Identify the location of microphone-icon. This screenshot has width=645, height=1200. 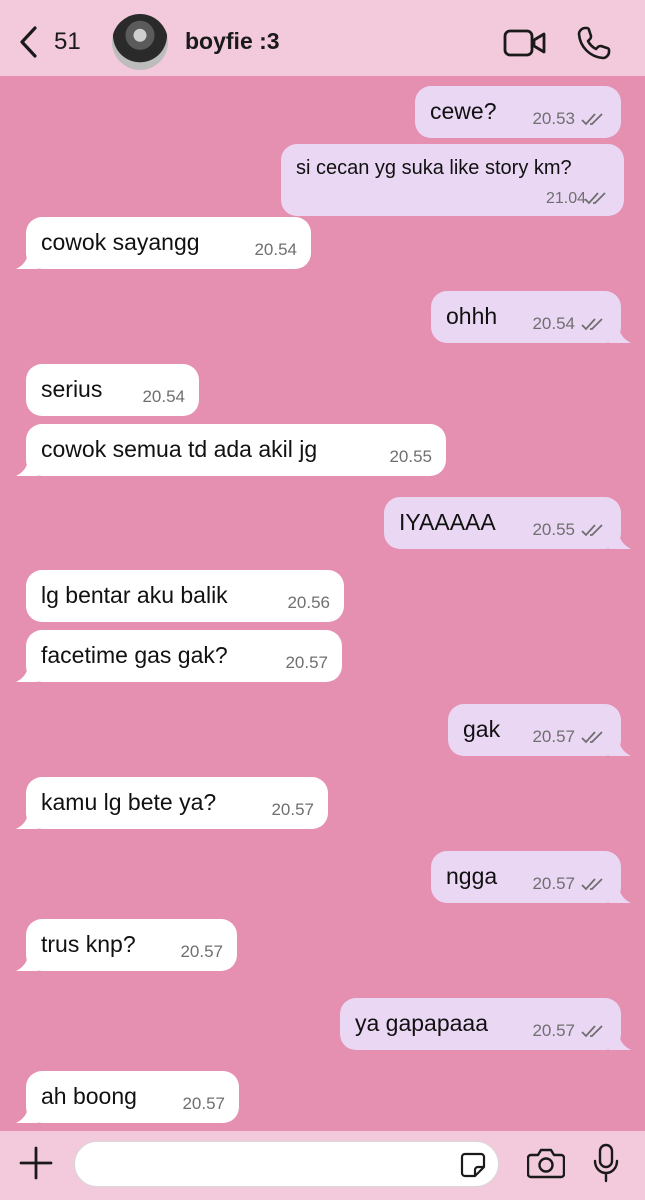
(606, 1163).